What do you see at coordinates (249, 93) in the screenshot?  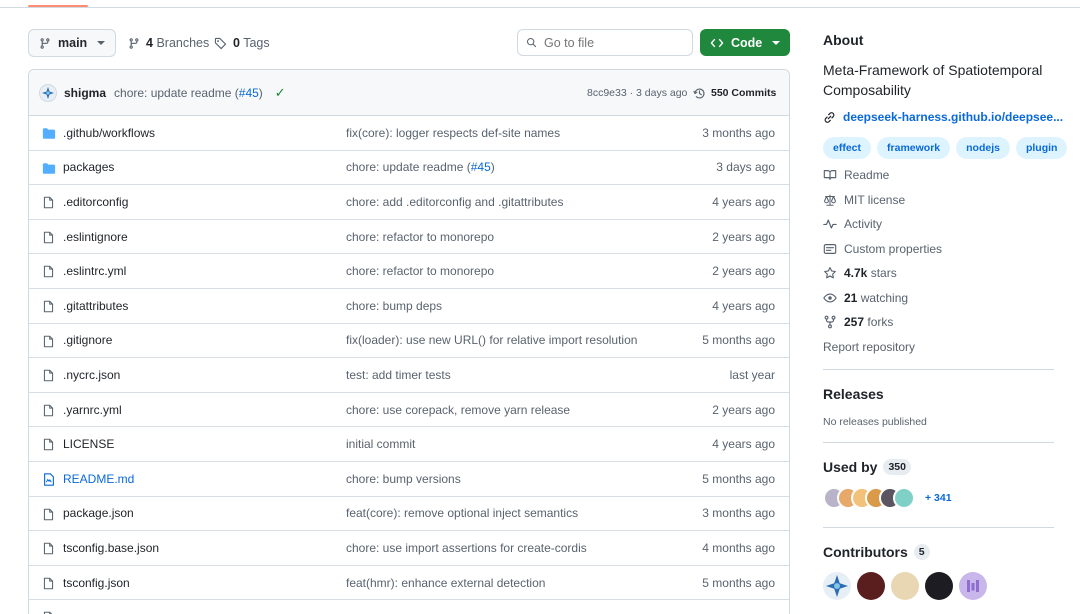 I see `commit-pr-link: #45` at bounding box center [249, 93].